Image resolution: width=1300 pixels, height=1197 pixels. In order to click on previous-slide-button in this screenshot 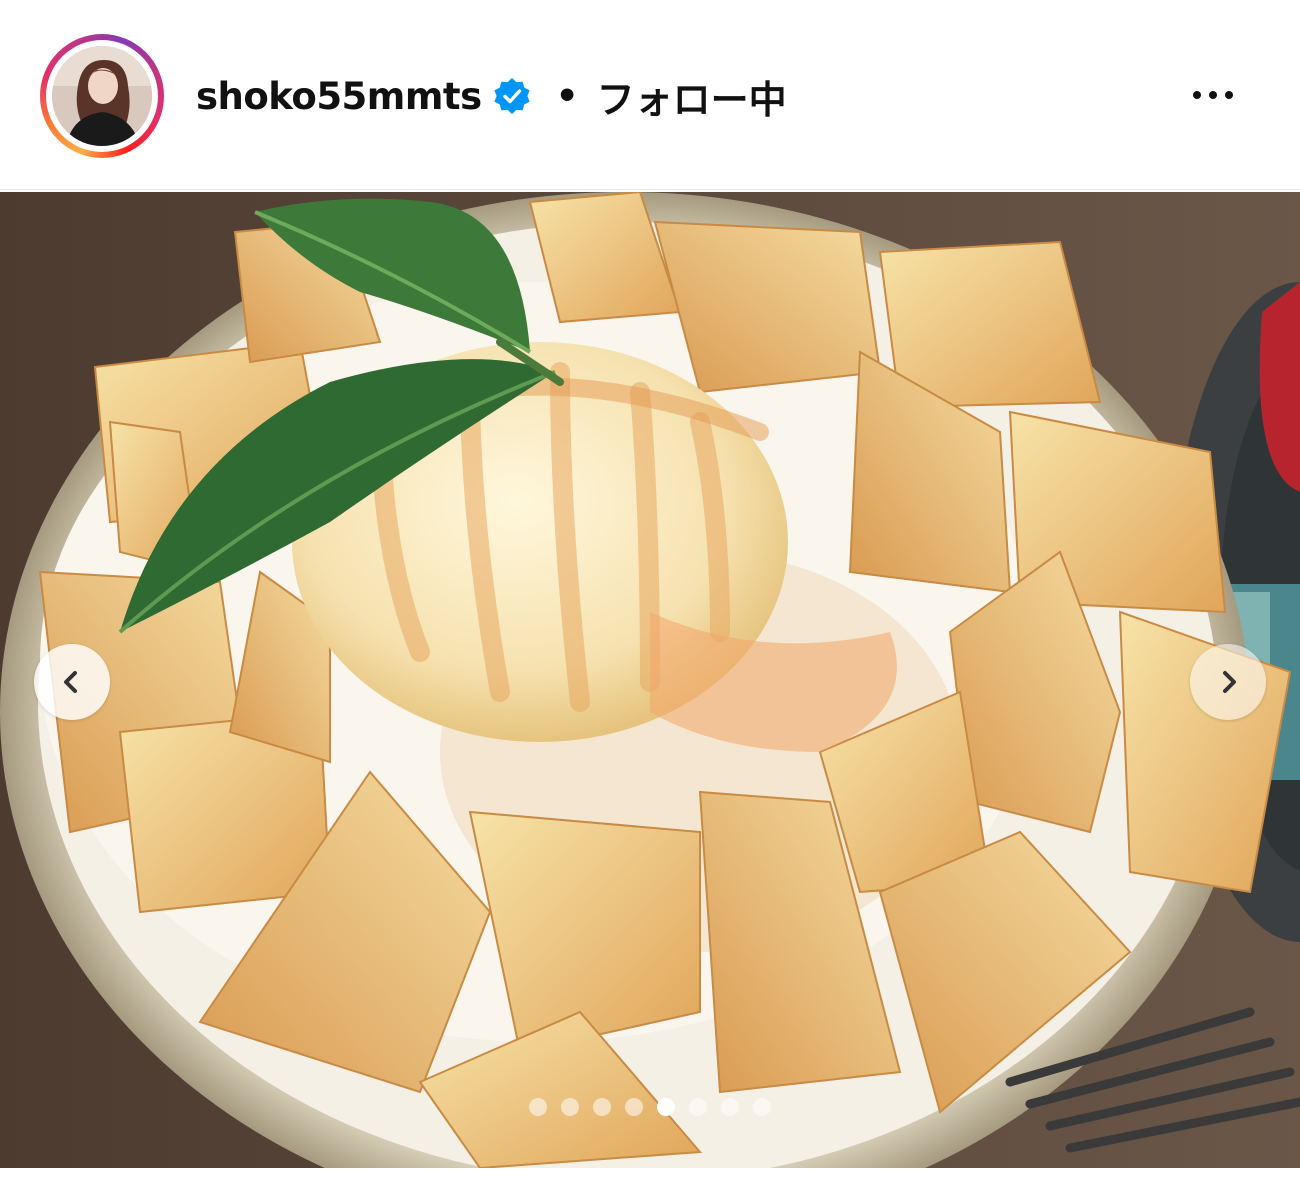, I will do `click(72, 682)`.